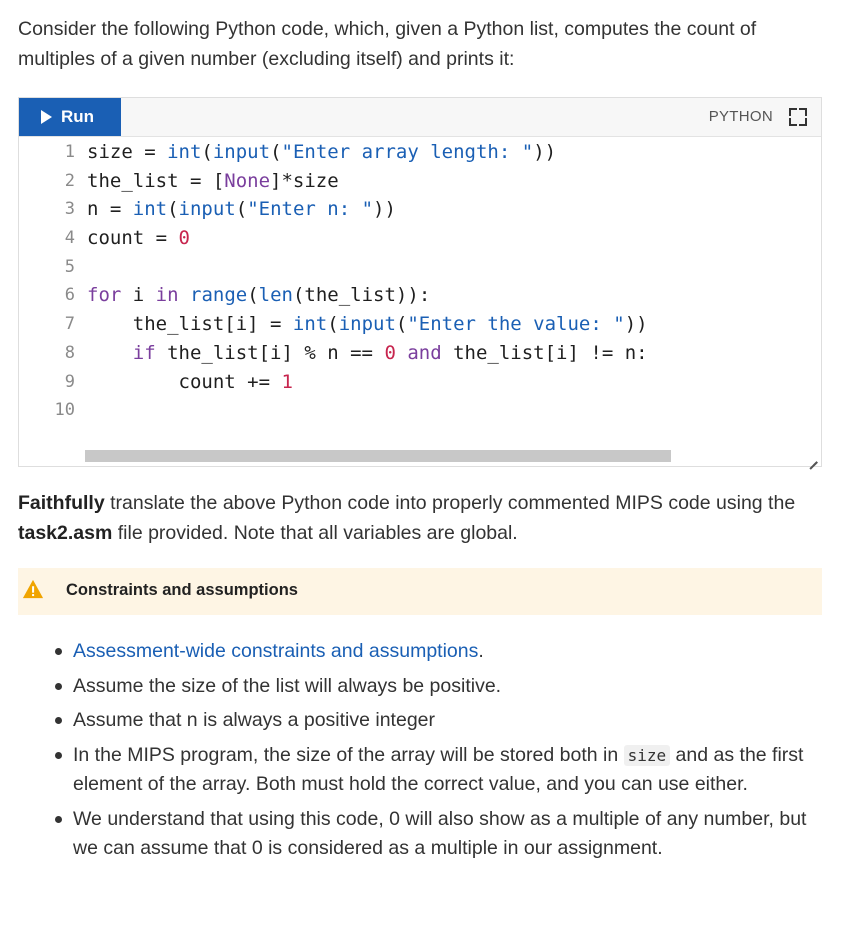 The height and width of the screenshot is (945, 844). Describe the element at coordinates (420, 181) in the screenshot. I see `code-line: 2 the_list = [None]*size` at that location.